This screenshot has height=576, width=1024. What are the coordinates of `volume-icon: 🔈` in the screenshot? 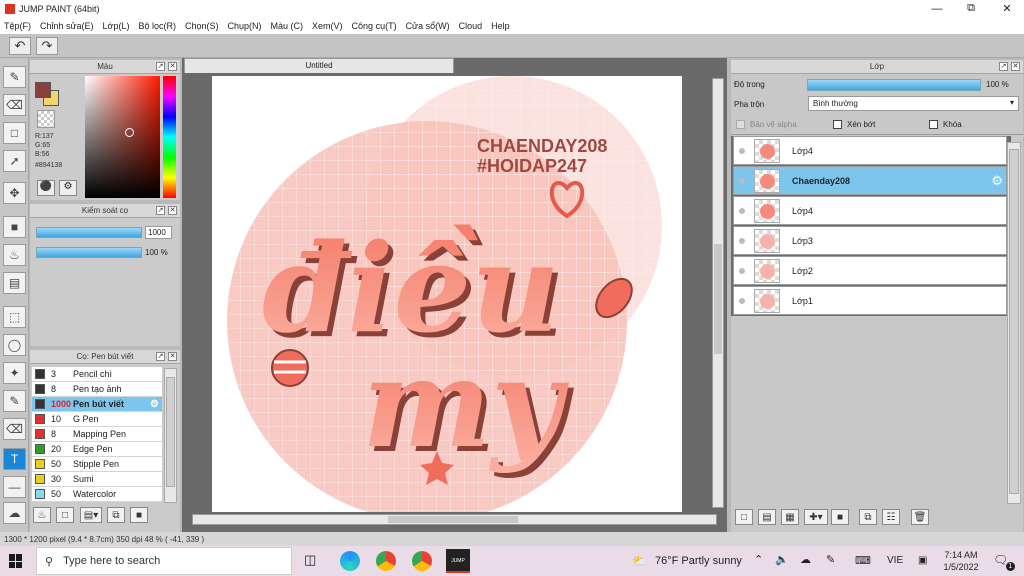 It's located at (782, 559).